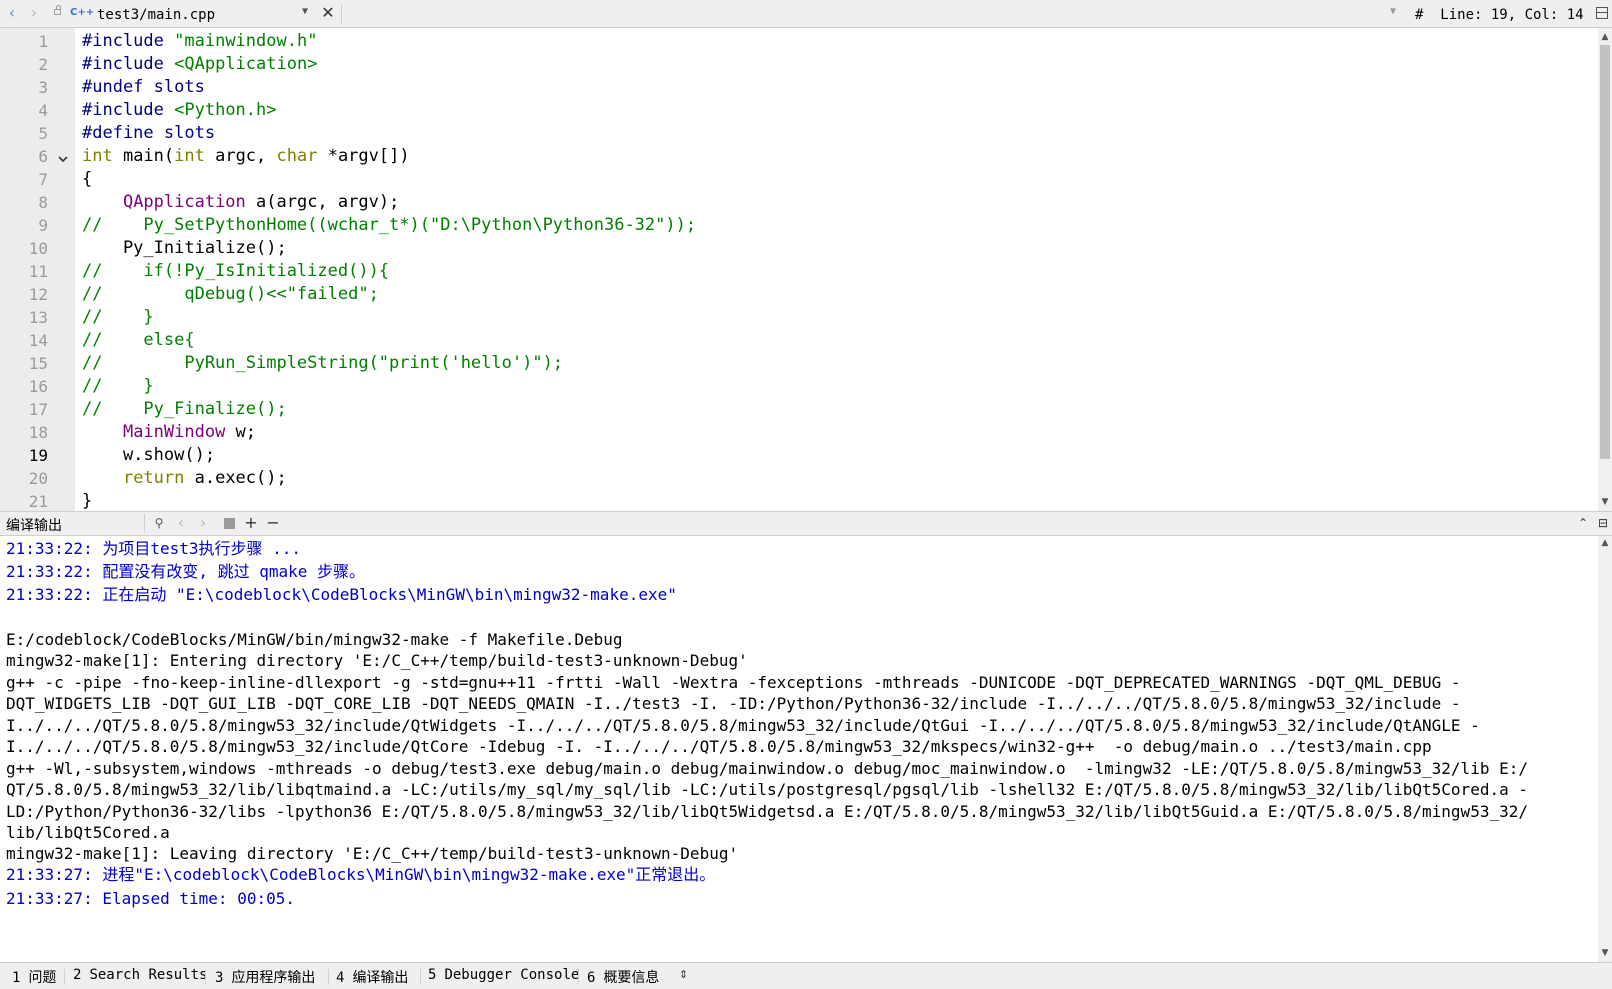  Describe the element at coordinates (57, 10) in the screenshot. I see `lock-icon` at that location.